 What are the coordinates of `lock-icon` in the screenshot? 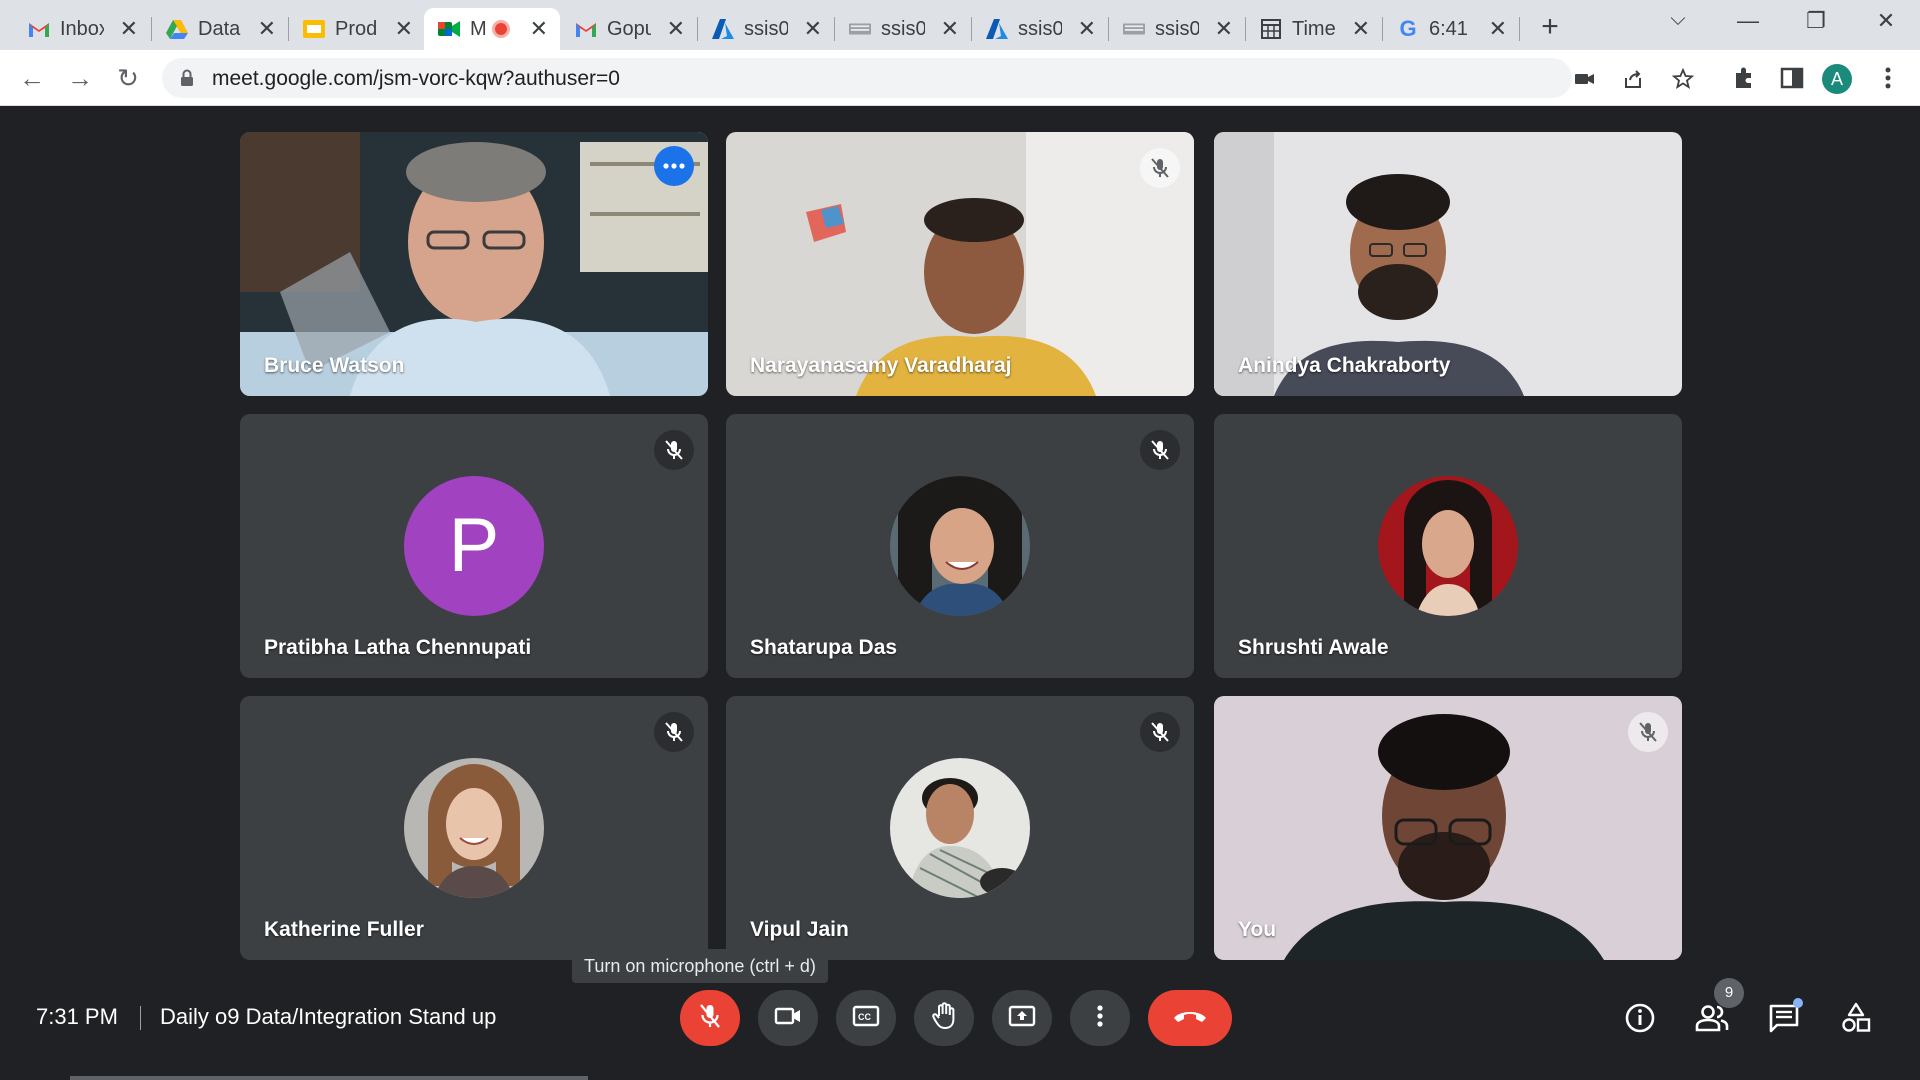 It's located at (187, 80).